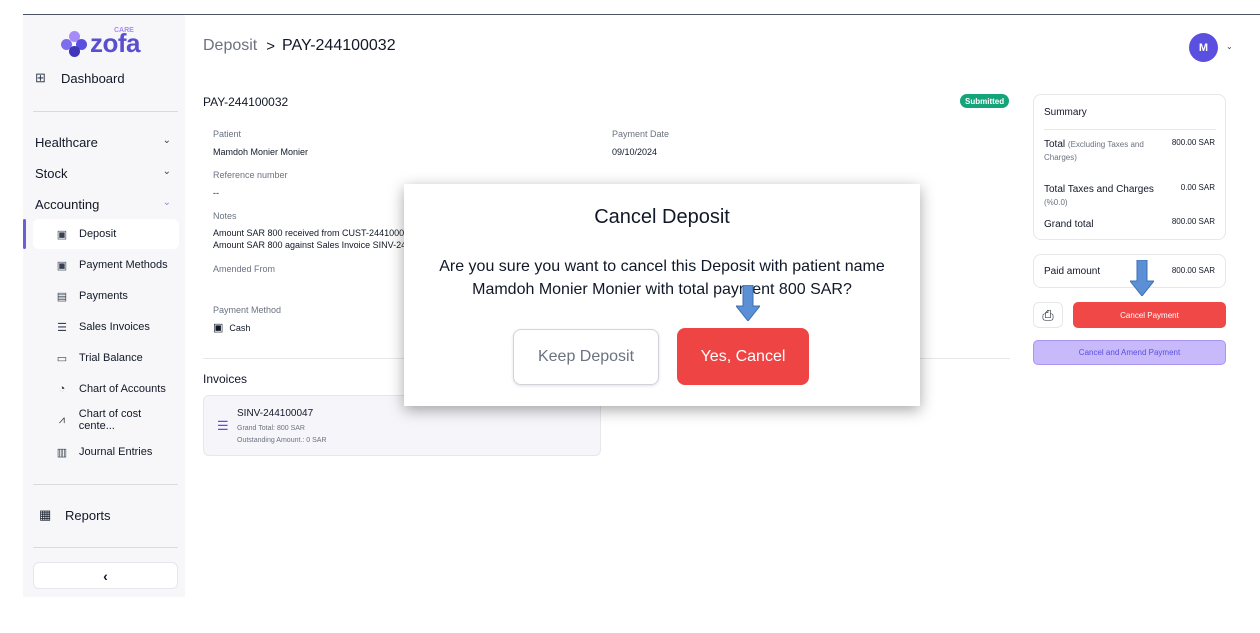 This screenshot has width=1260, height=633. I want to click on summary-grand-value: 800.00 SAR, so click(1193, 221).